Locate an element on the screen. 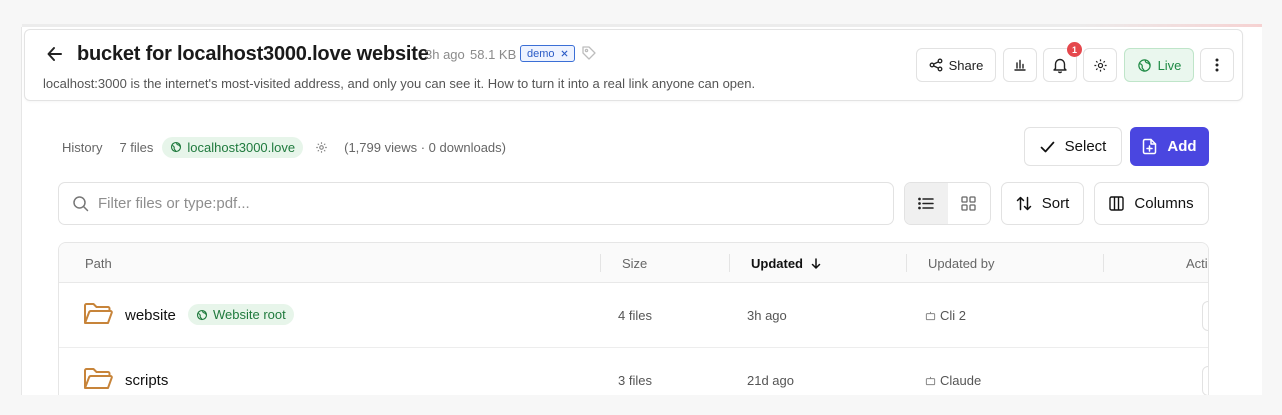  live-button: Live is located at coordinates (1159, 65).